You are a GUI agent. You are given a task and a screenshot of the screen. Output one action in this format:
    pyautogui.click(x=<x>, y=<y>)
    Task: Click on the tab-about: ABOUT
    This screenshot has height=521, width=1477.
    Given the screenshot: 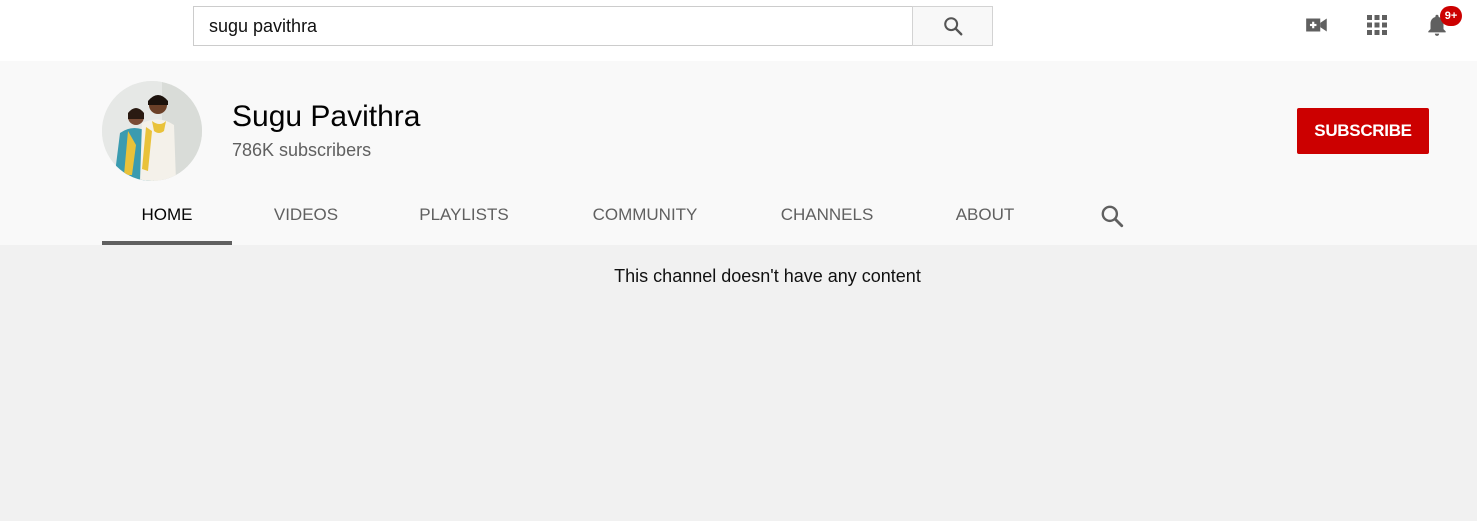 What is the action you would take?
    pyautogui.click(x=985, y=215)
    